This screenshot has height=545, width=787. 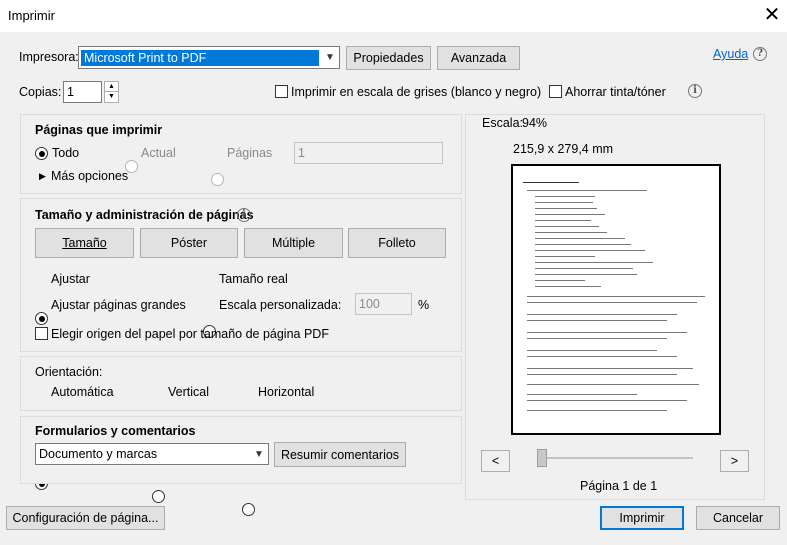 What do you see at coordinates (738, 518) in the screenshot?
I see `cancel-button: Cancelar` at bounding box center [738, 518].